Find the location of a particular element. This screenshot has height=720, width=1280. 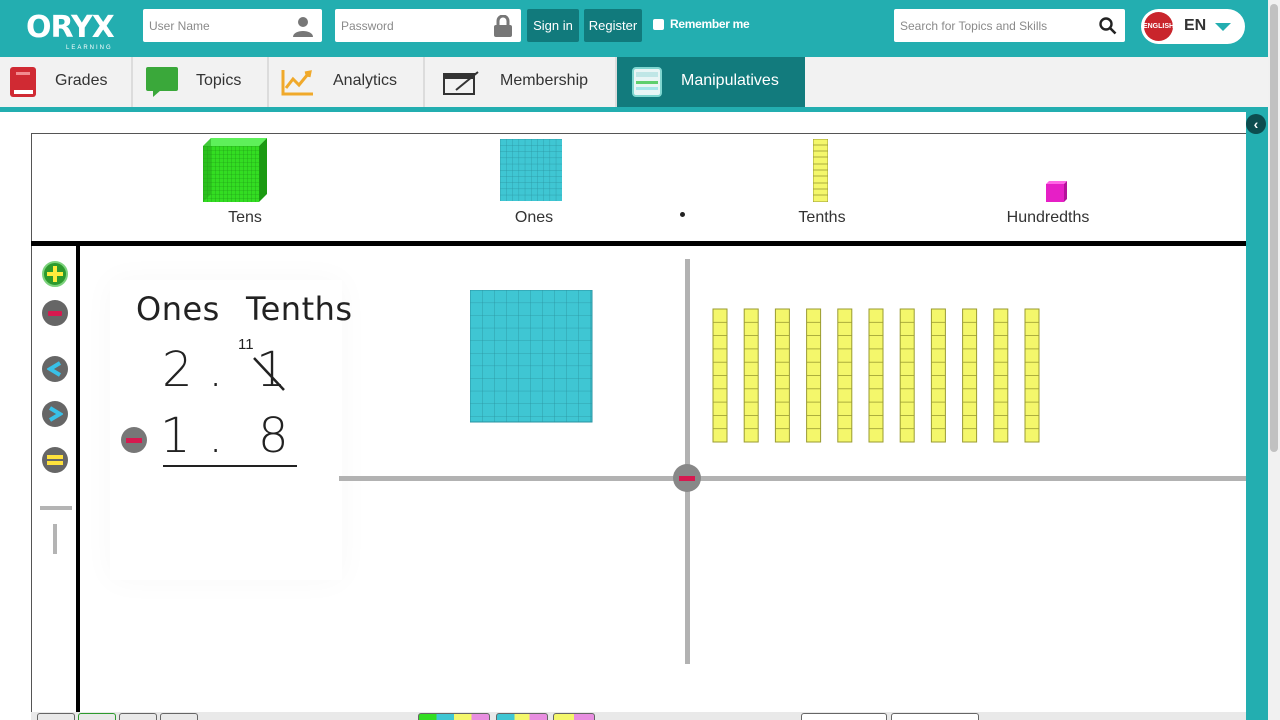

tenths-rods-group is located at coordinates (876, 375).